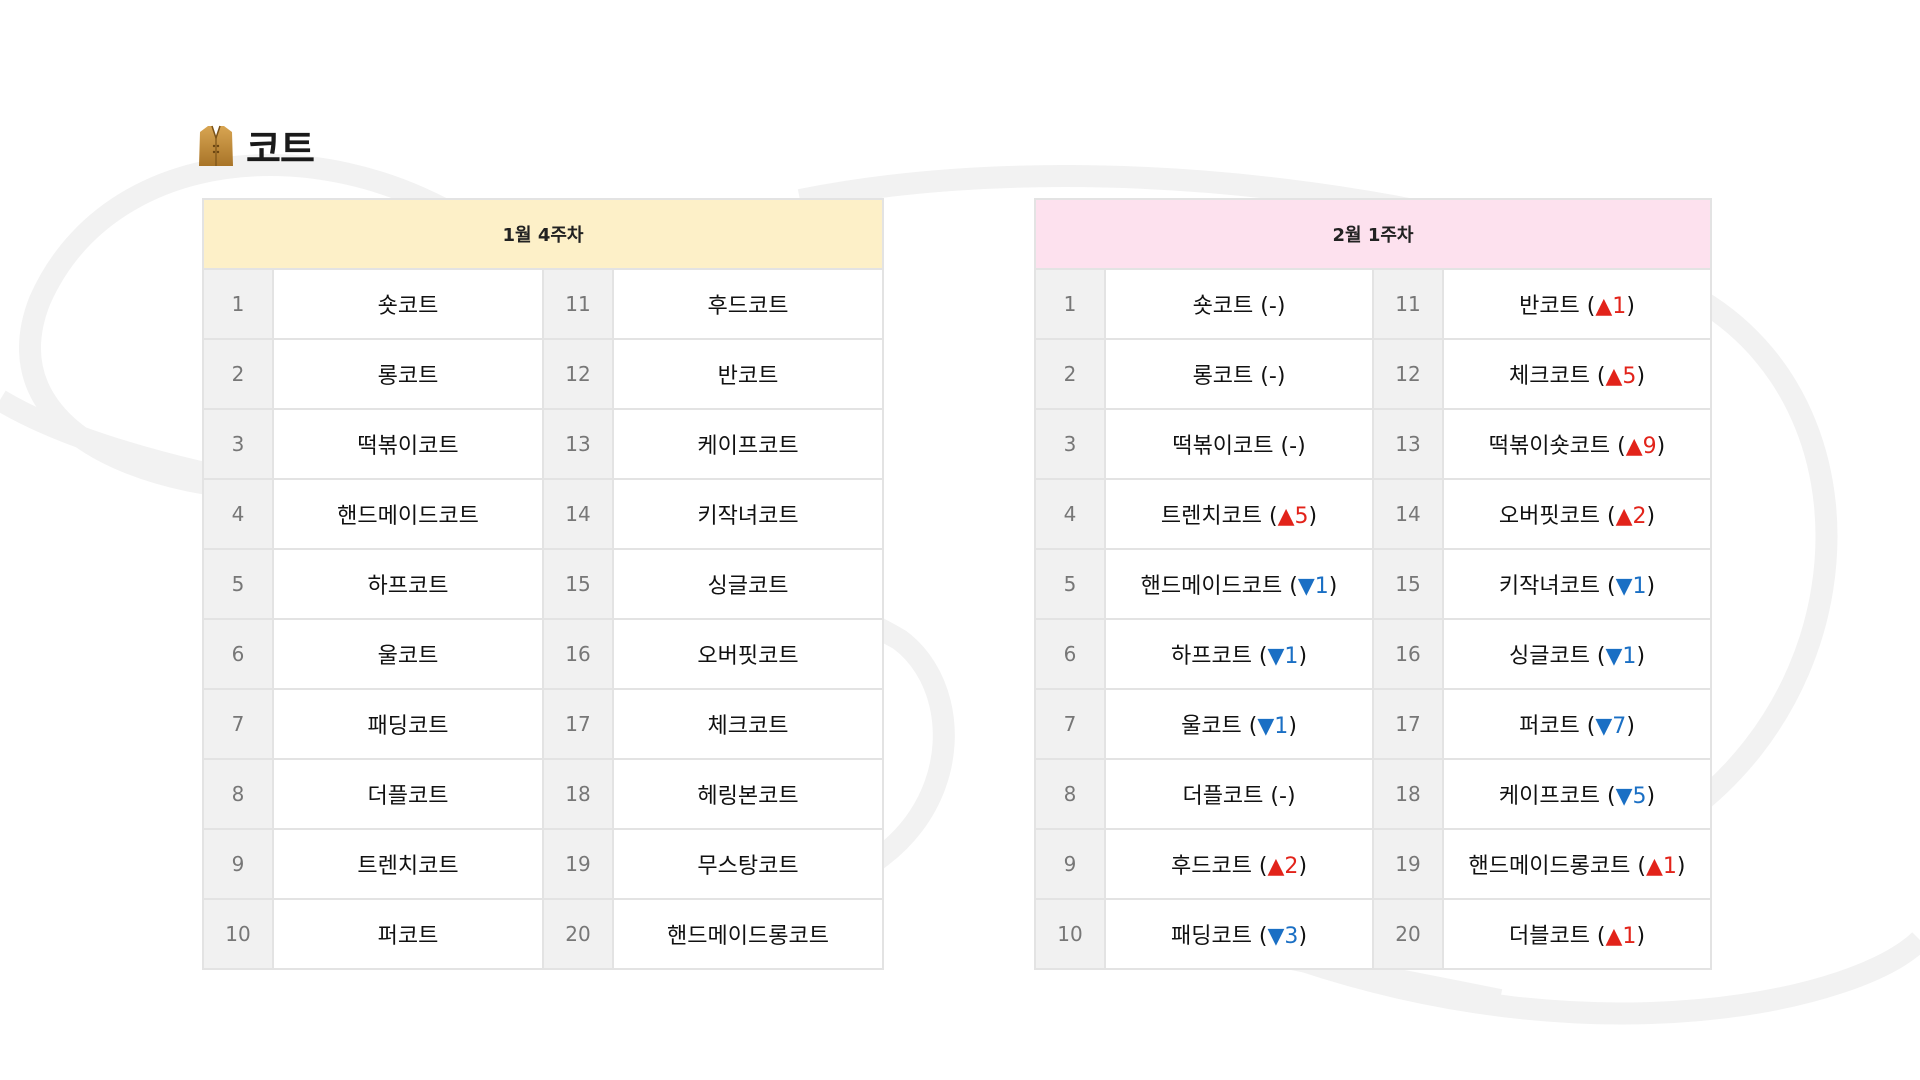  Describe the element at coordinates (1631, 516) in the screenshot. I see `rank-change: ▲2` at that location.